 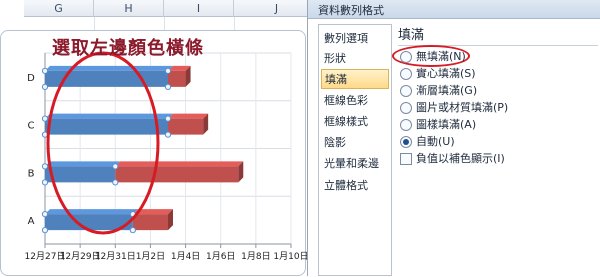 What do you see at coordinates (435, 141) in the screenshot?
I see `option-label: 自動(U)` at bounding box center [435, 141].